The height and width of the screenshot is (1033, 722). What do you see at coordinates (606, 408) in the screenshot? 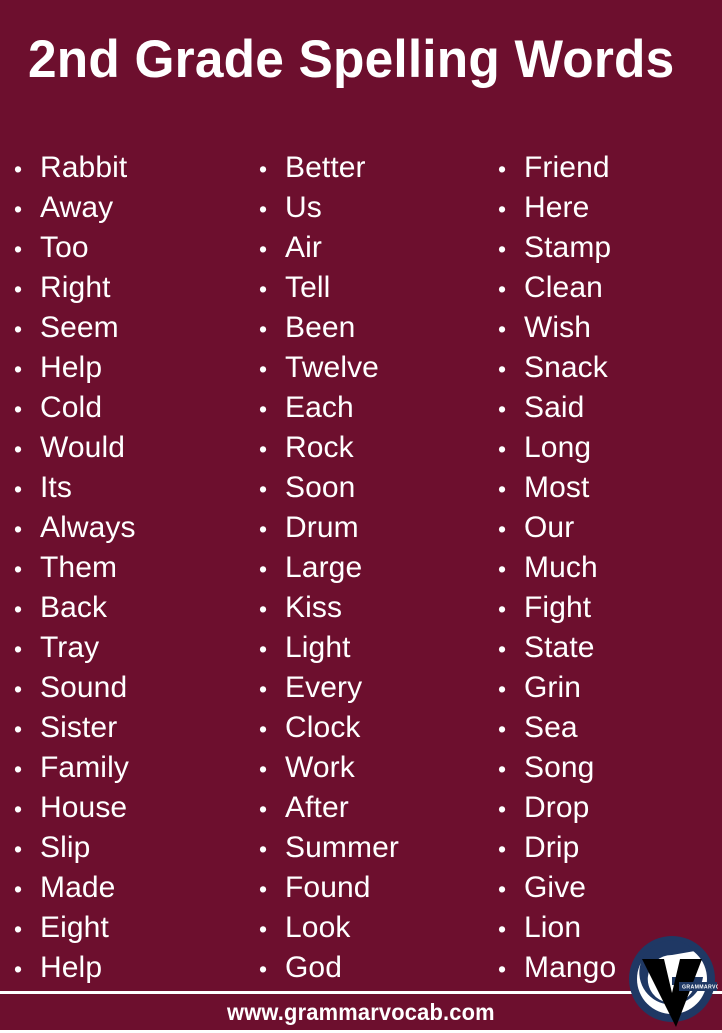
I see `list-item: • Said` at bounding box center [606, 408].